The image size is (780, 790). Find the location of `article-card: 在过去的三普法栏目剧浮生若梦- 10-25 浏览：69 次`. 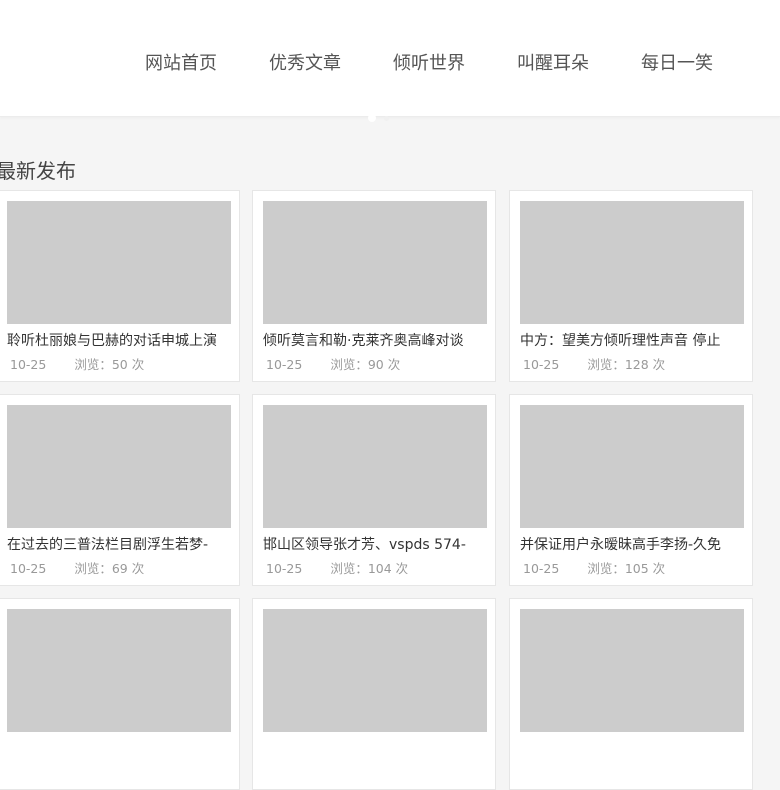

article-card: 在过去的三普法栏目剧浮生若梦- 10-25 浏览：69 次 is located at coordinates (120, 490).